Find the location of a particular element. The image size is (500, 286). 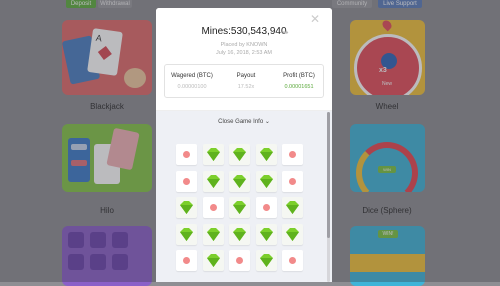

bet-title: Mines:530,543,940 is located at coordinates (244, 31).